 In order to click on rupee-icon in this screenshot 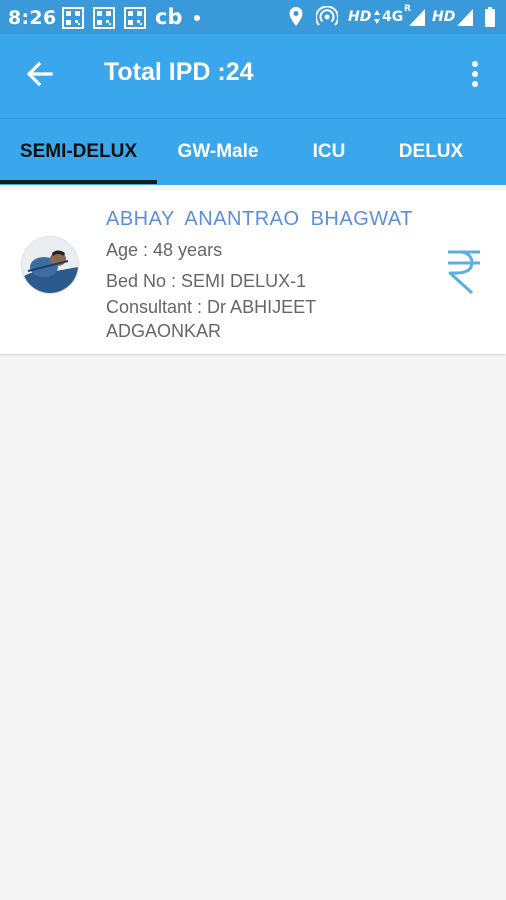, I will do `click(464, 272)`.